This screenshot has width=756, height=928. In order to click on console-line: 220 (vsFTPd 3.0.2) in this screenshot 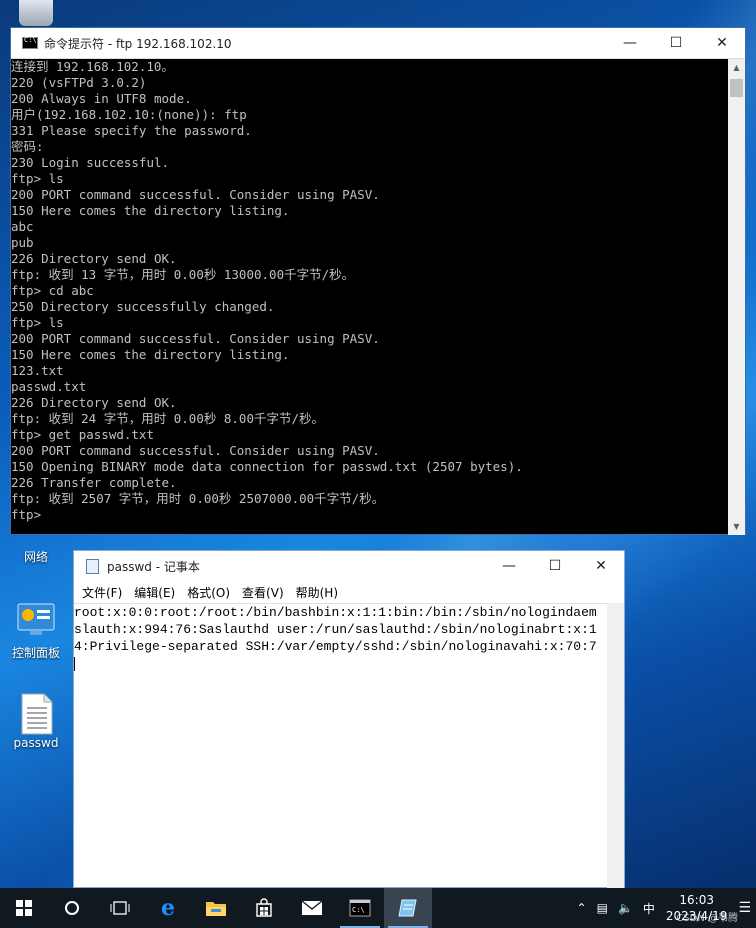, I will do `click(79, 82)`.